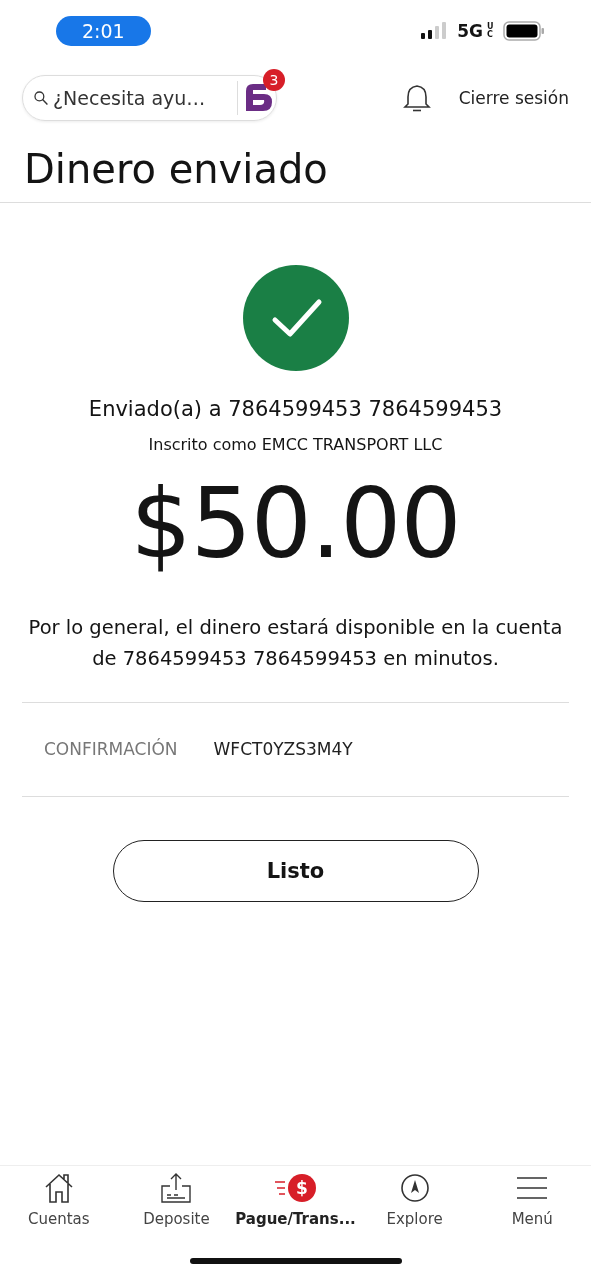  I want to click on network-sublabel: UC, so click(491, 31).